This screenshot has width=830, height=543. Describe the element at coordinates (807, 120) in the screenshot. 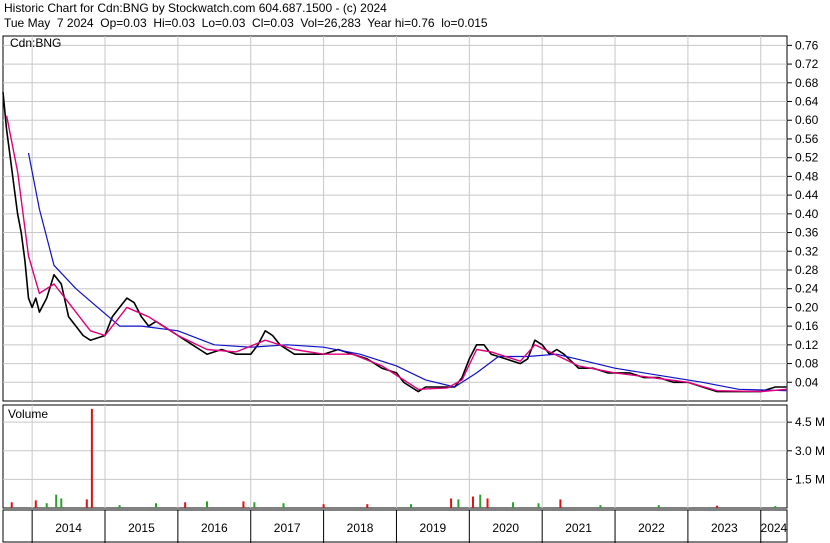

I see `price-tick-label: 0.60` at that location.